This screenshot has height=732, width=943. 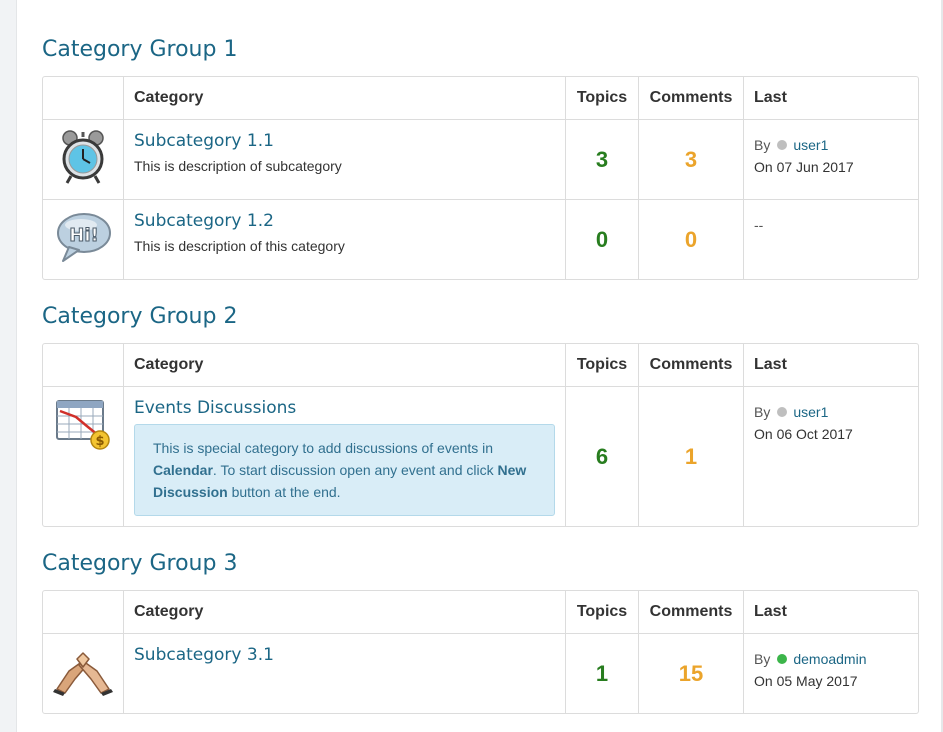 I want to click on hi-speech-bubble-icon: Hi!, so click(x=84, y=237).